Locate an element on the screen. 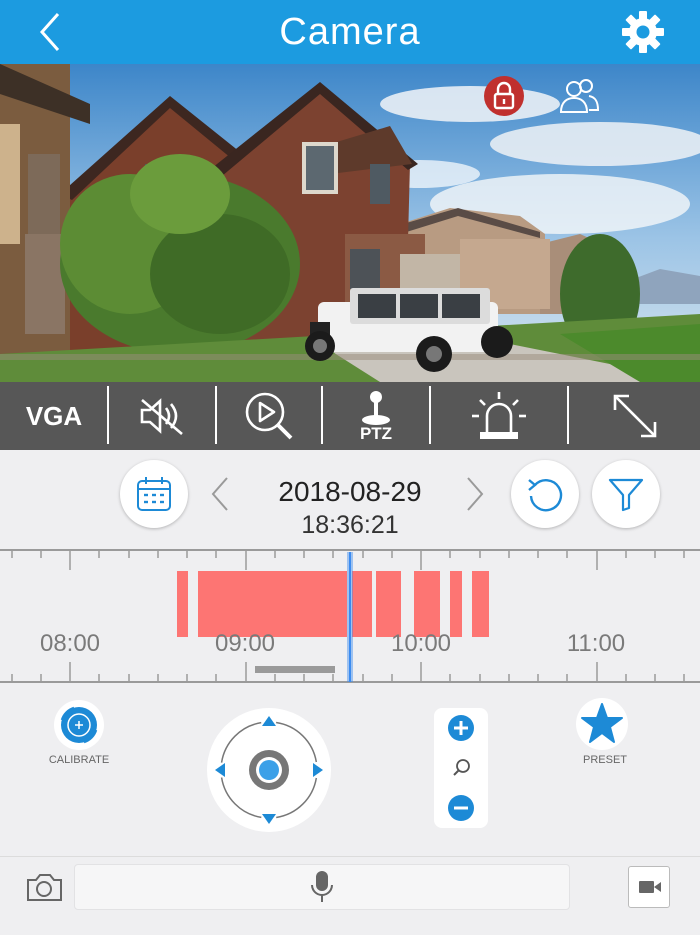  lock-button is located at coordinates (504, 96).